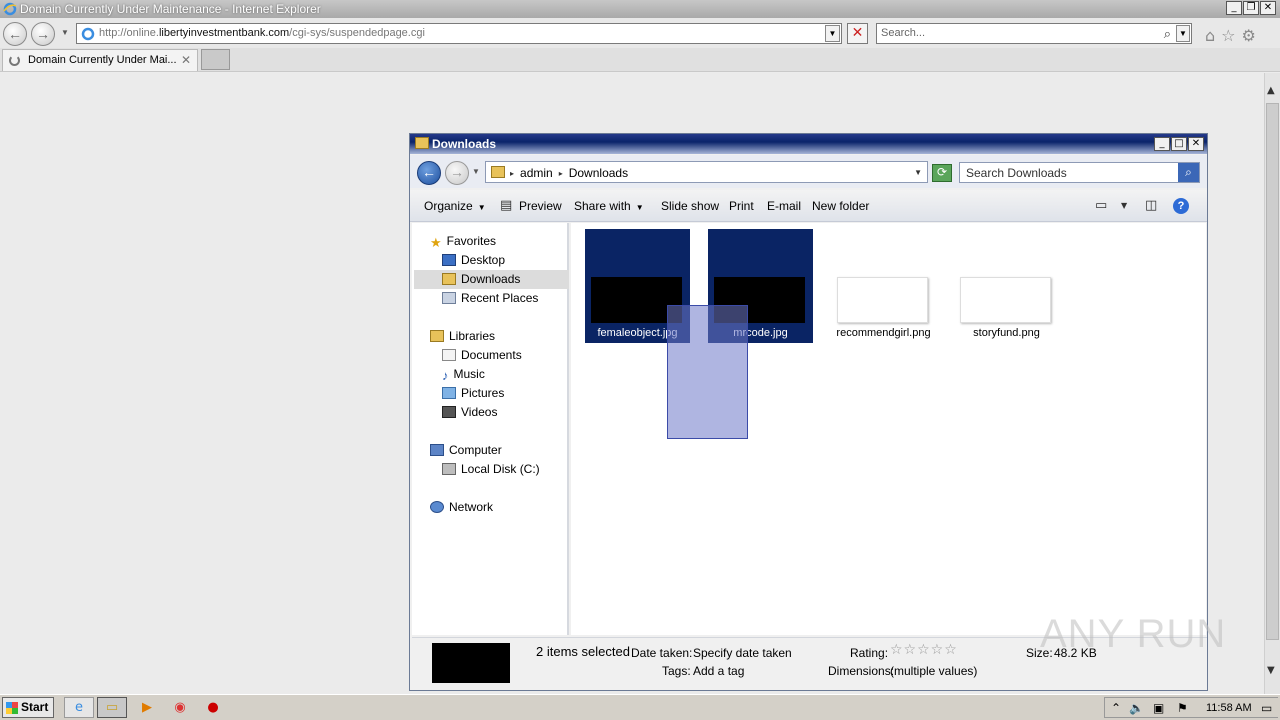 This screenshot has width=1280, height=720. What do you see at coordinates (473, 393) in the screenshot?
I see `nav-pictures: Pictures` at bounding box center [473, 393].